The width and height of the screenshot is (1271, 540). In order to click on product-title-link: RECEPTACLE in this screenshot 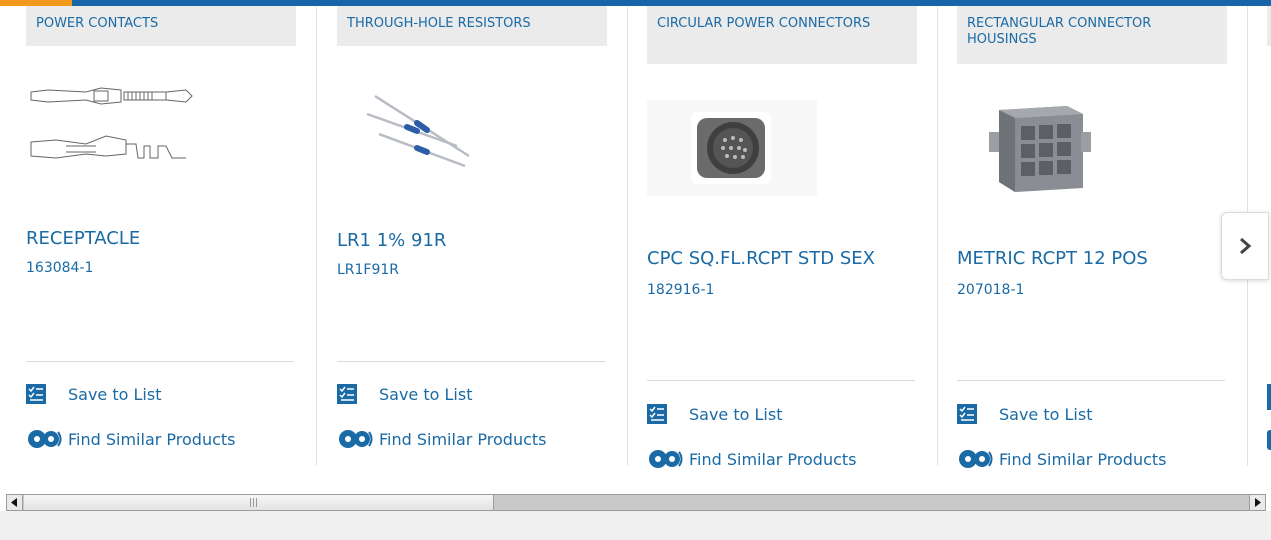, I will do `click(83, 238)`.